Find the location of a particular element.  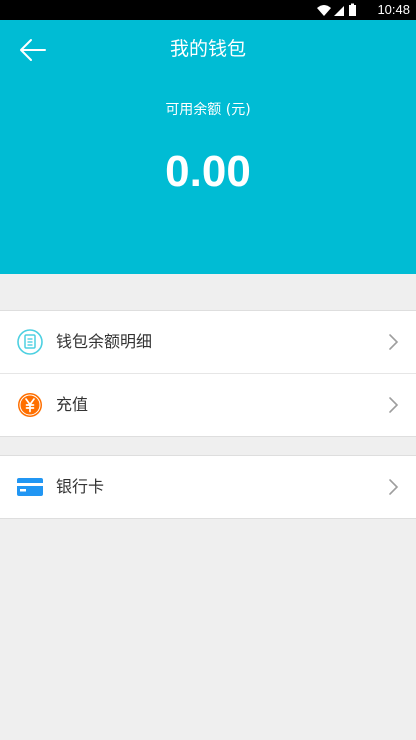

menu-item-bank-card: 银行卡 is located at coordinates (208, 487).